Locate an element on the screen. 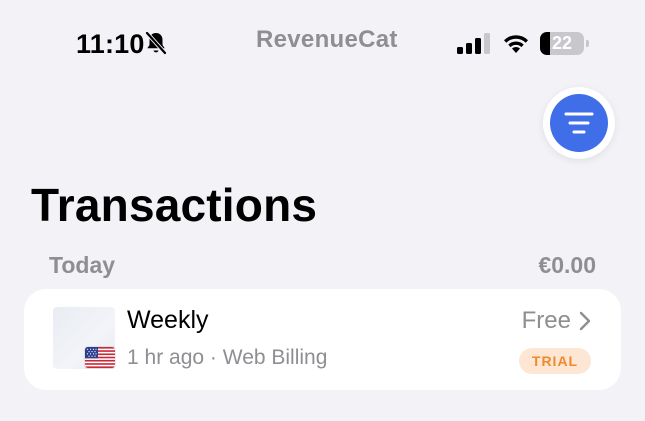 This screenshot has height=421, width=645. section-total: €0.00 is located at coordinates (567, 265).